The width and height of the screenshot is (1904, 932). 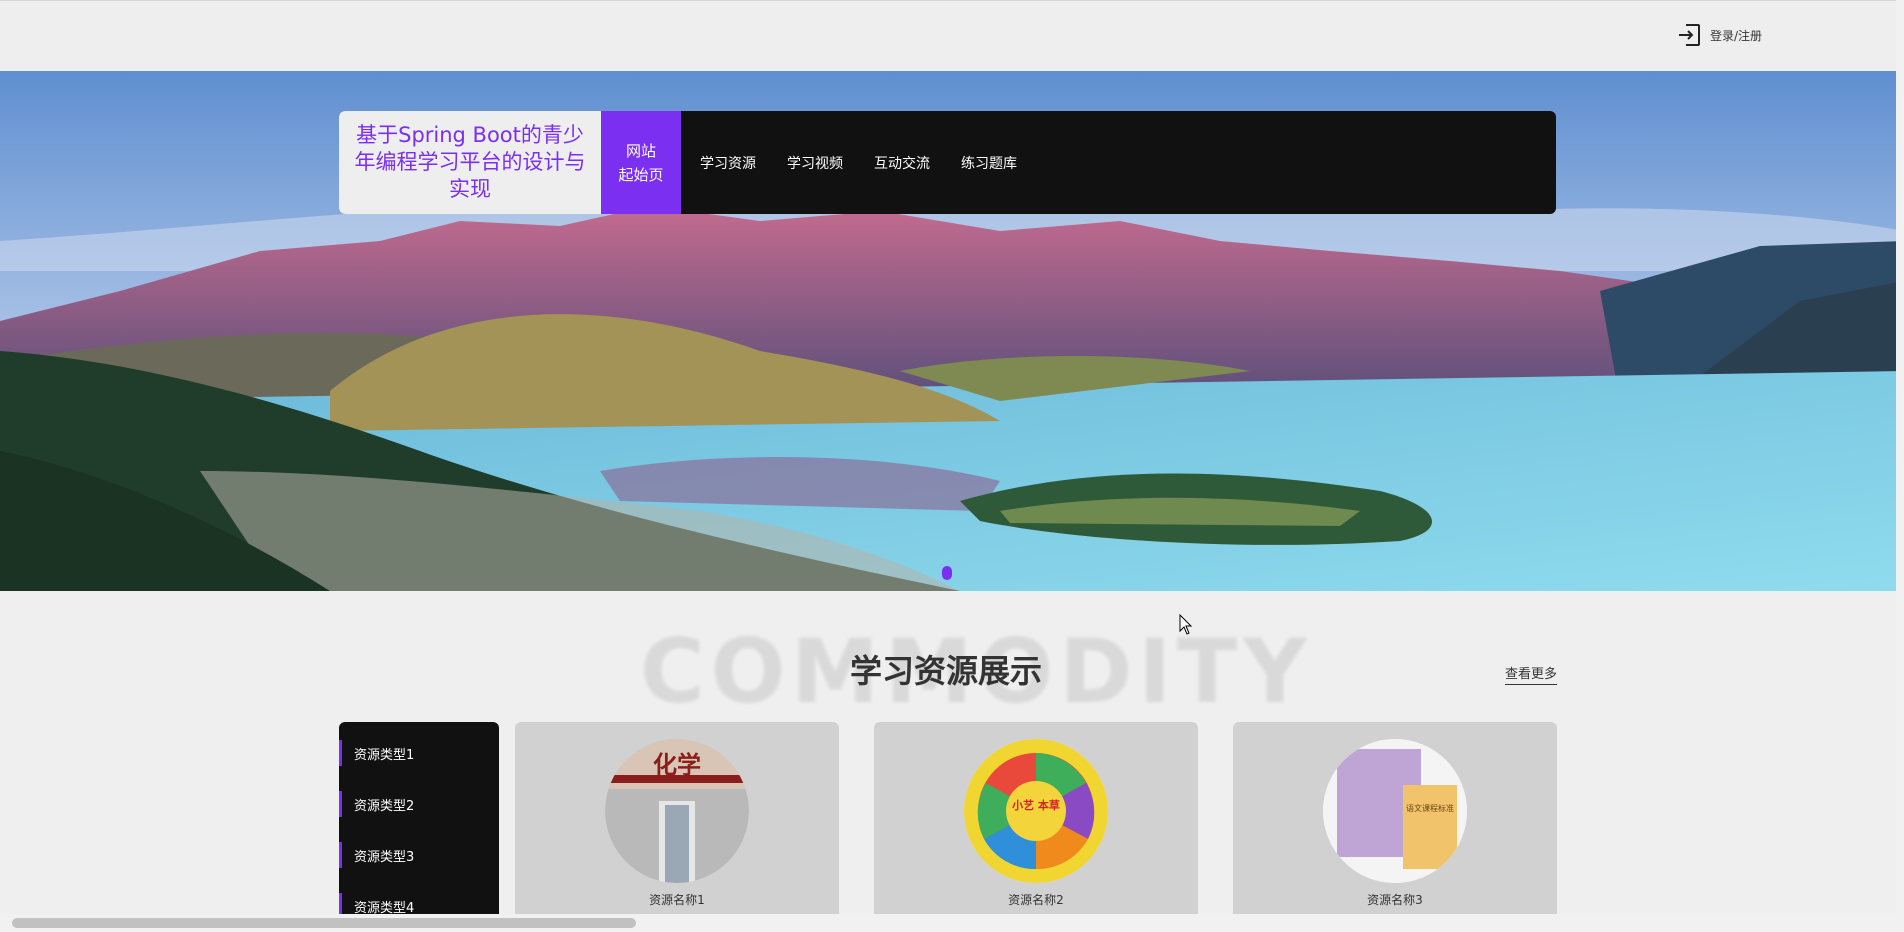 I want to click on site-title: 基于Spring Boot的青少年编程学习平台的设计与实现, so click(x=470, y=162).